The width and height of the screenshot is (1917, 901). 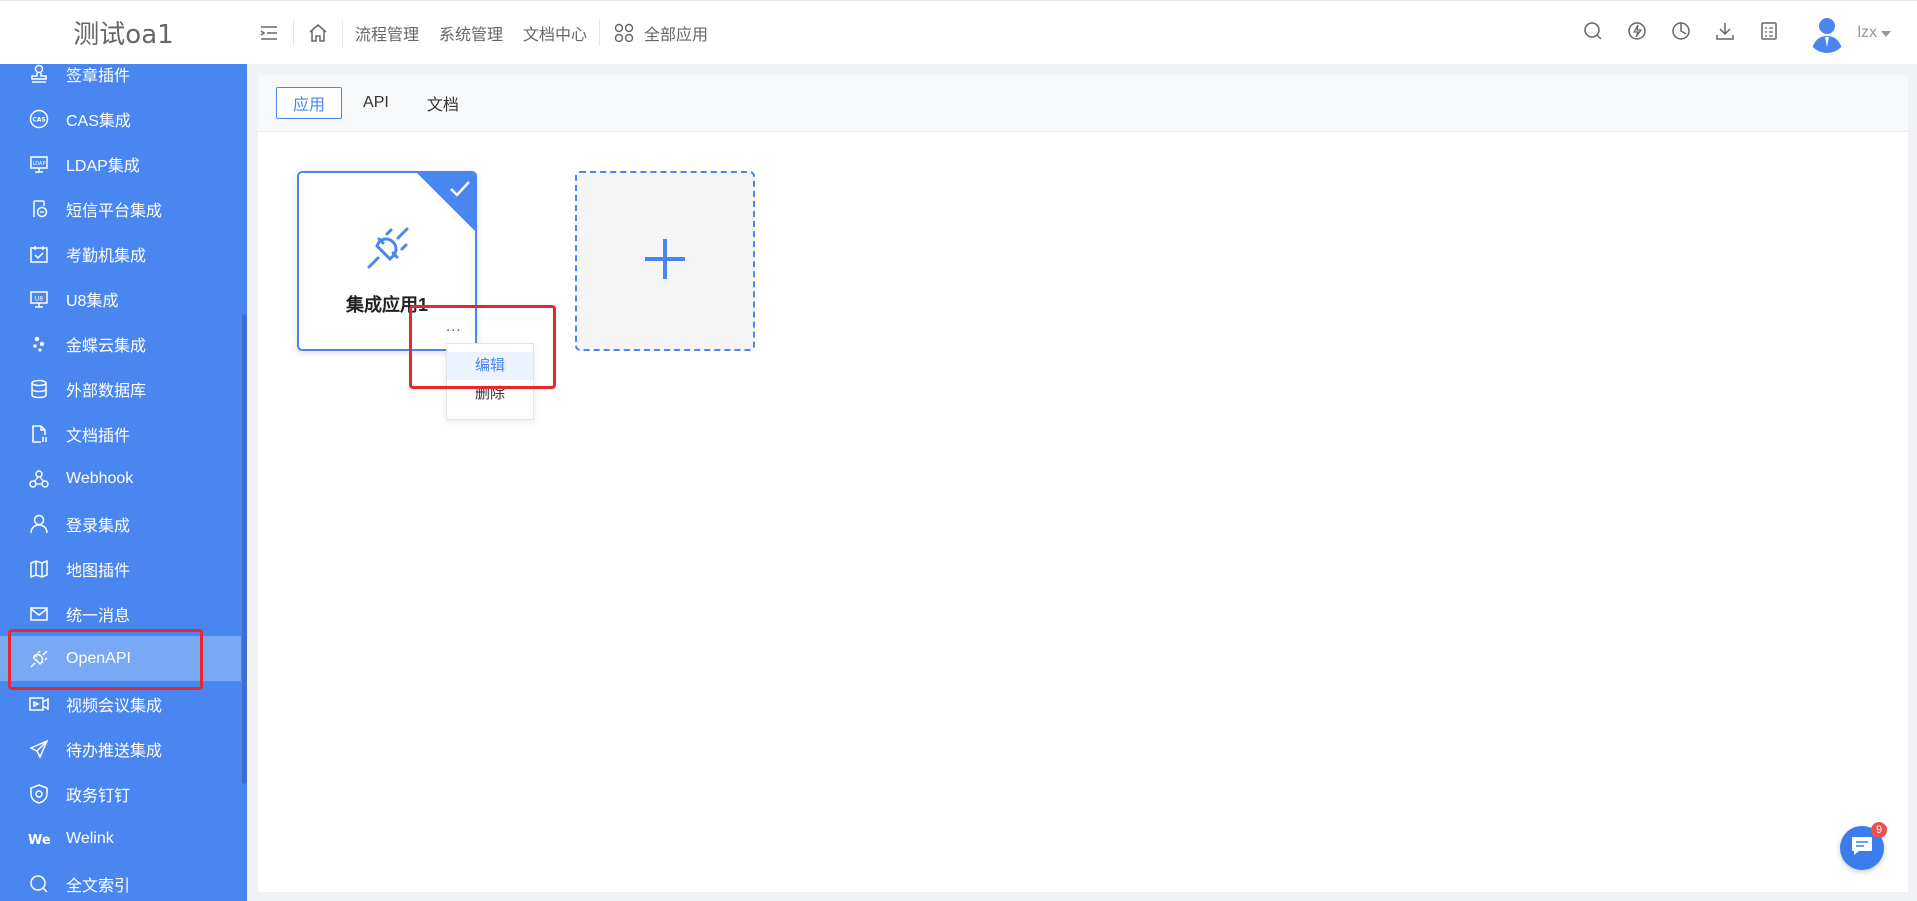 I want to click on user-name: lzx, so click(x=1867, y=32).